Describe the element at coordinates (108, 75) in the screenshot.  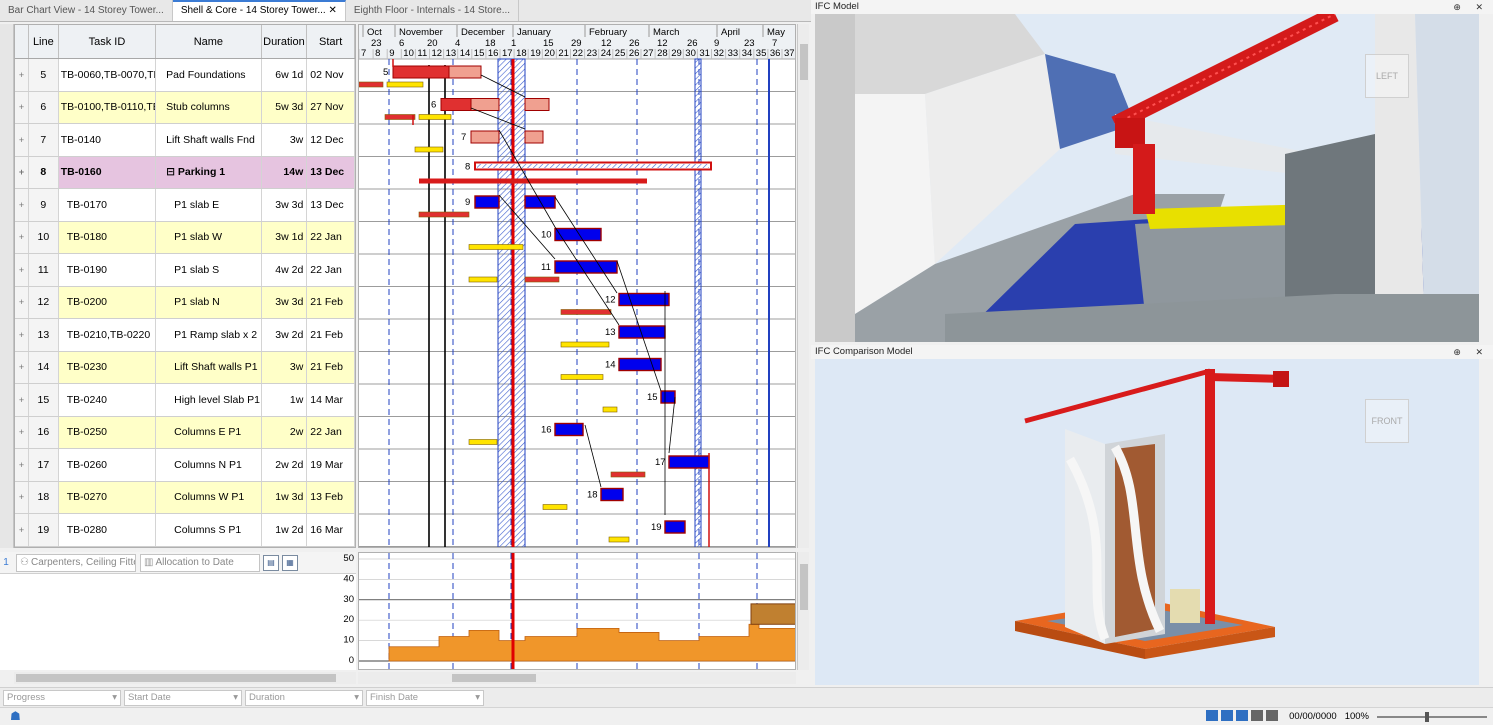
I see `task-id-cell: TB-0060,TB-0070,TB` at that location.